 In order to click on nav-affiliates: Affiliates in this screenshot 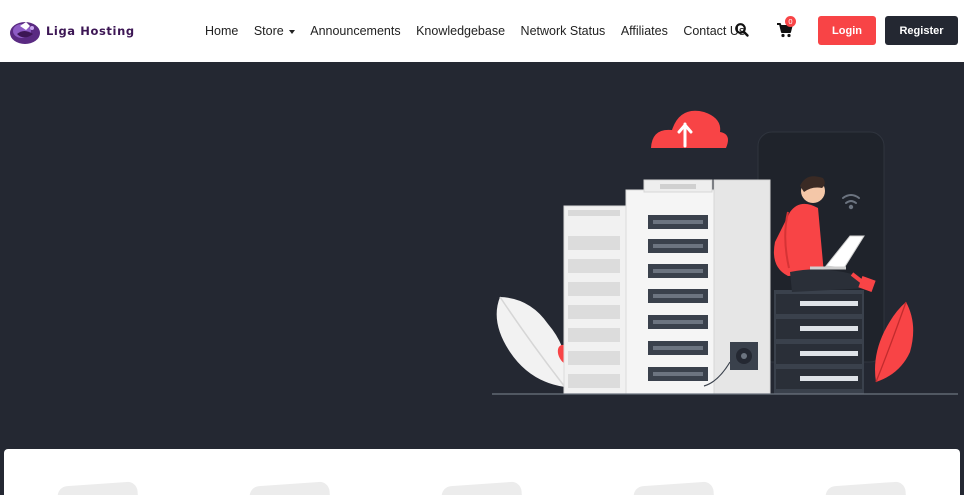, I will do `click(644, 31)`.